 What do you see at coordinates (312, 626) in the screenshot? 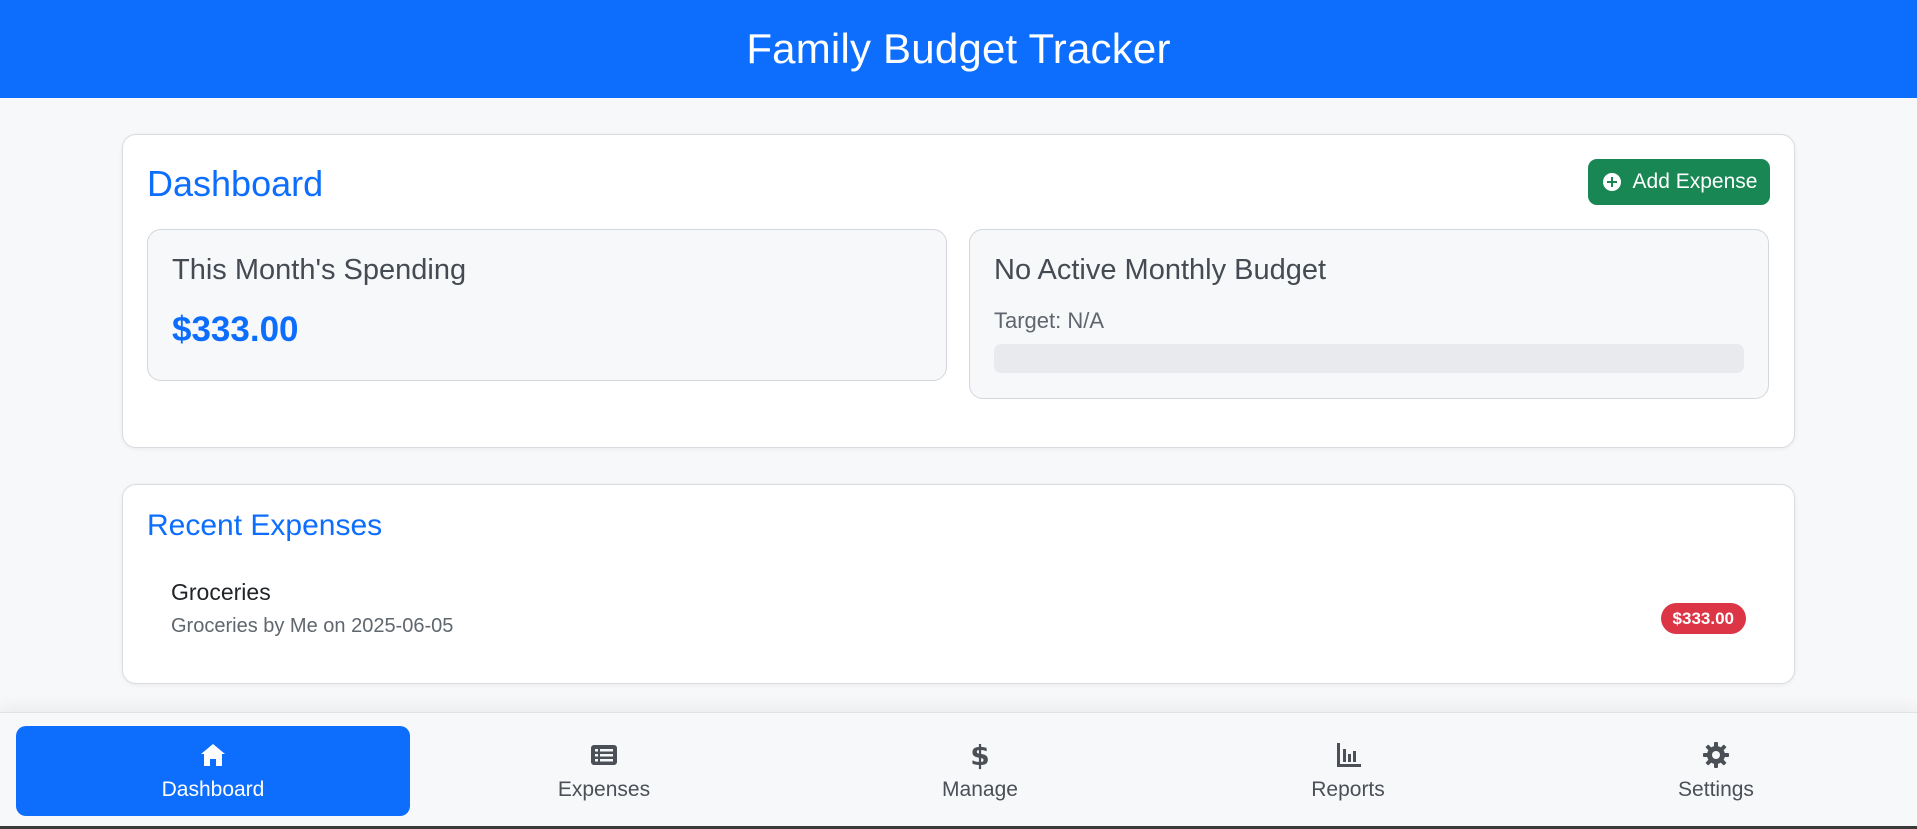
I see `expense-description: Groceries by Me on 2025-06-05` at bounding box center [312, 626].